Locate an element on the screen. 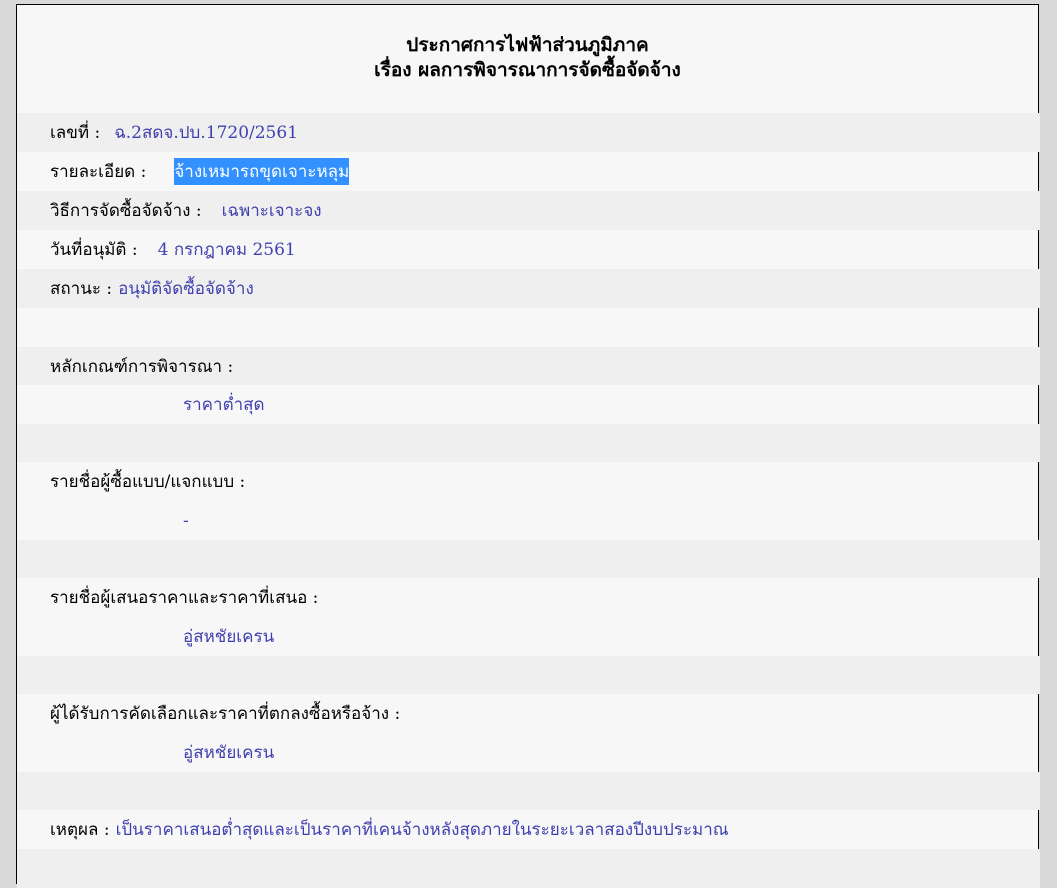  status-row: สถานะ : อนุมัติจัดซื้อจัดจ้าง is located at coordinates (528, 288).